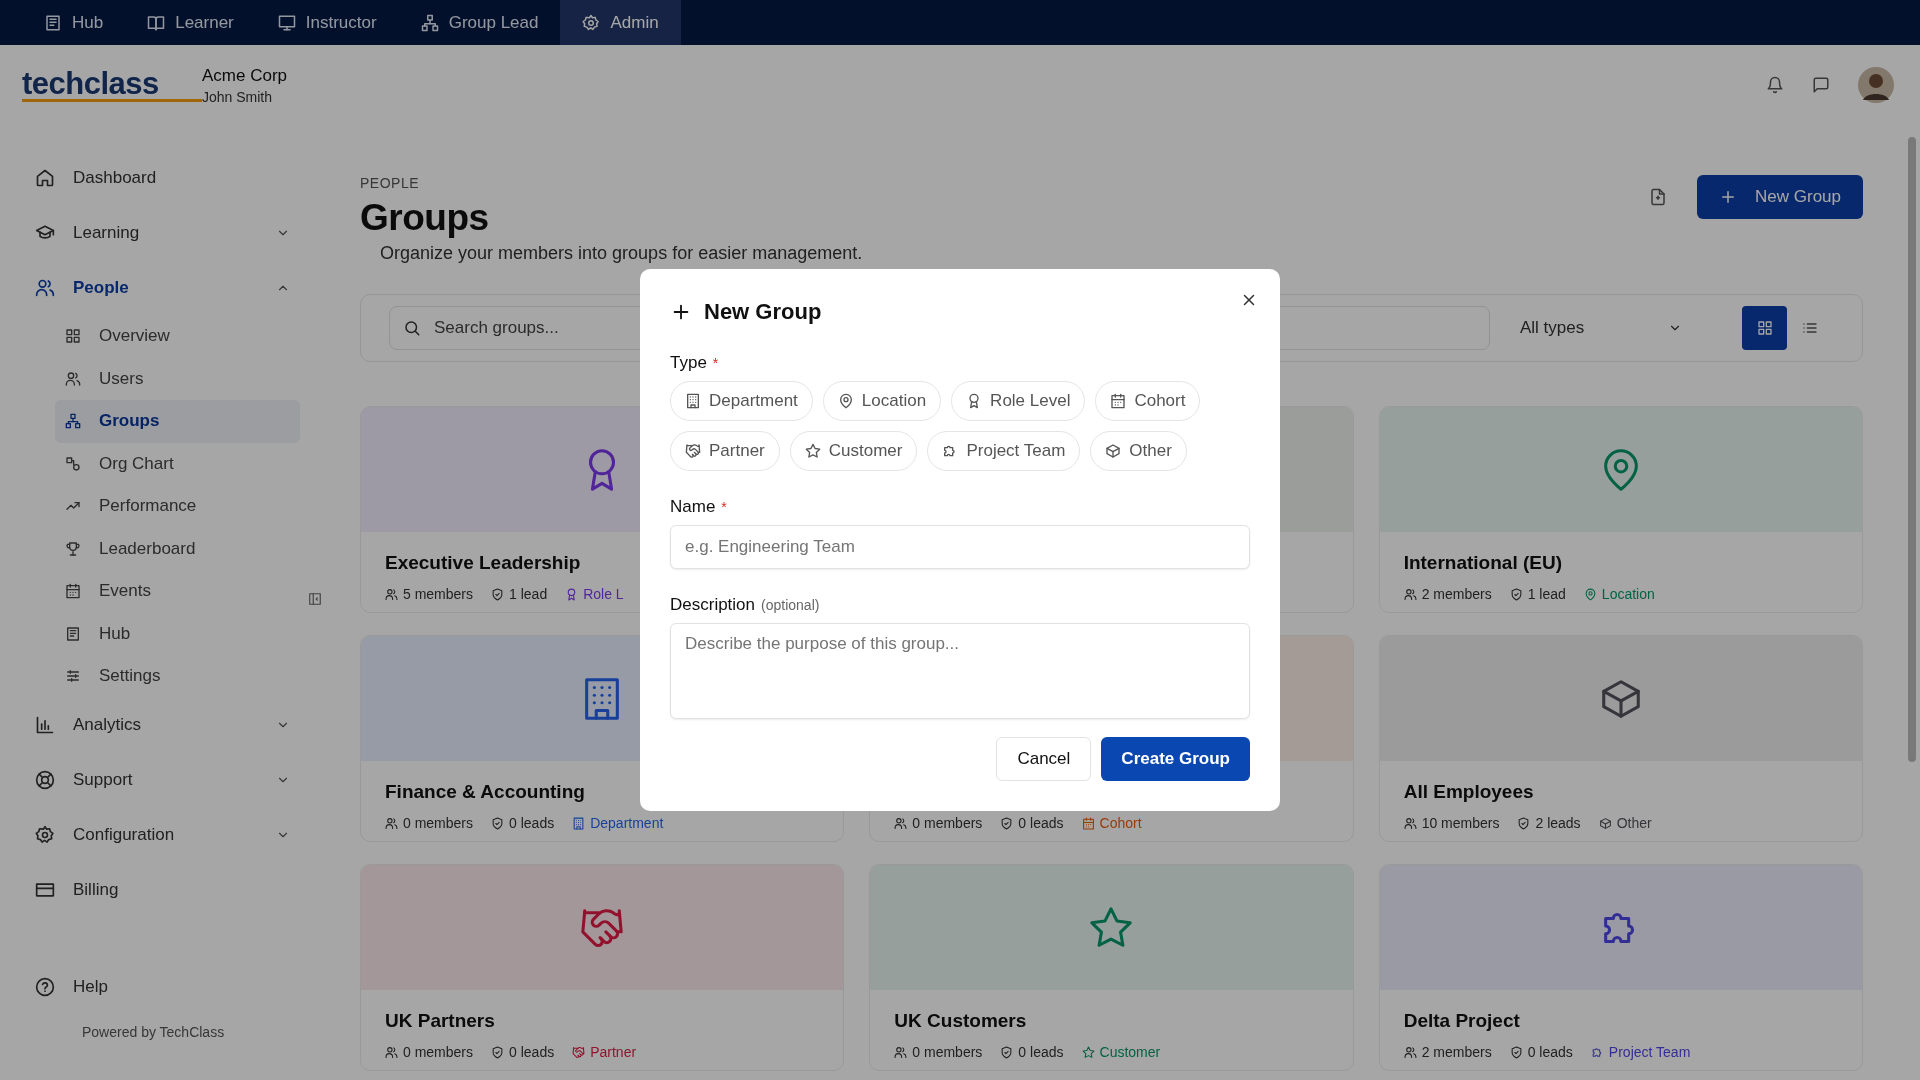  Describe the element at coordinates (245, 75) in the screenshot. I see `organization-name: Acme Corp` at that location.